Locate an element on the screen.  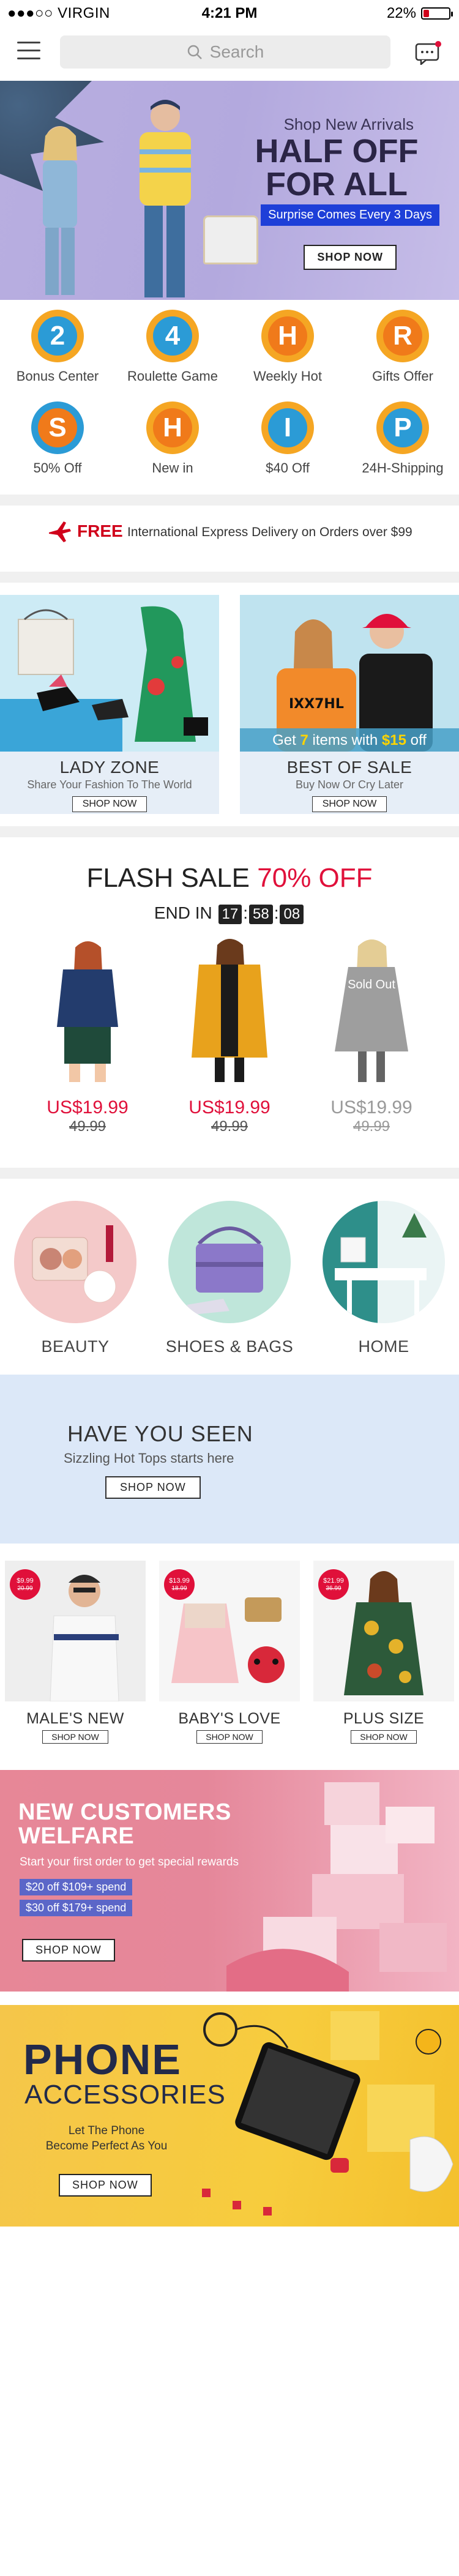
grid-item-label: 50% Off is located at coordinates (57, 468).